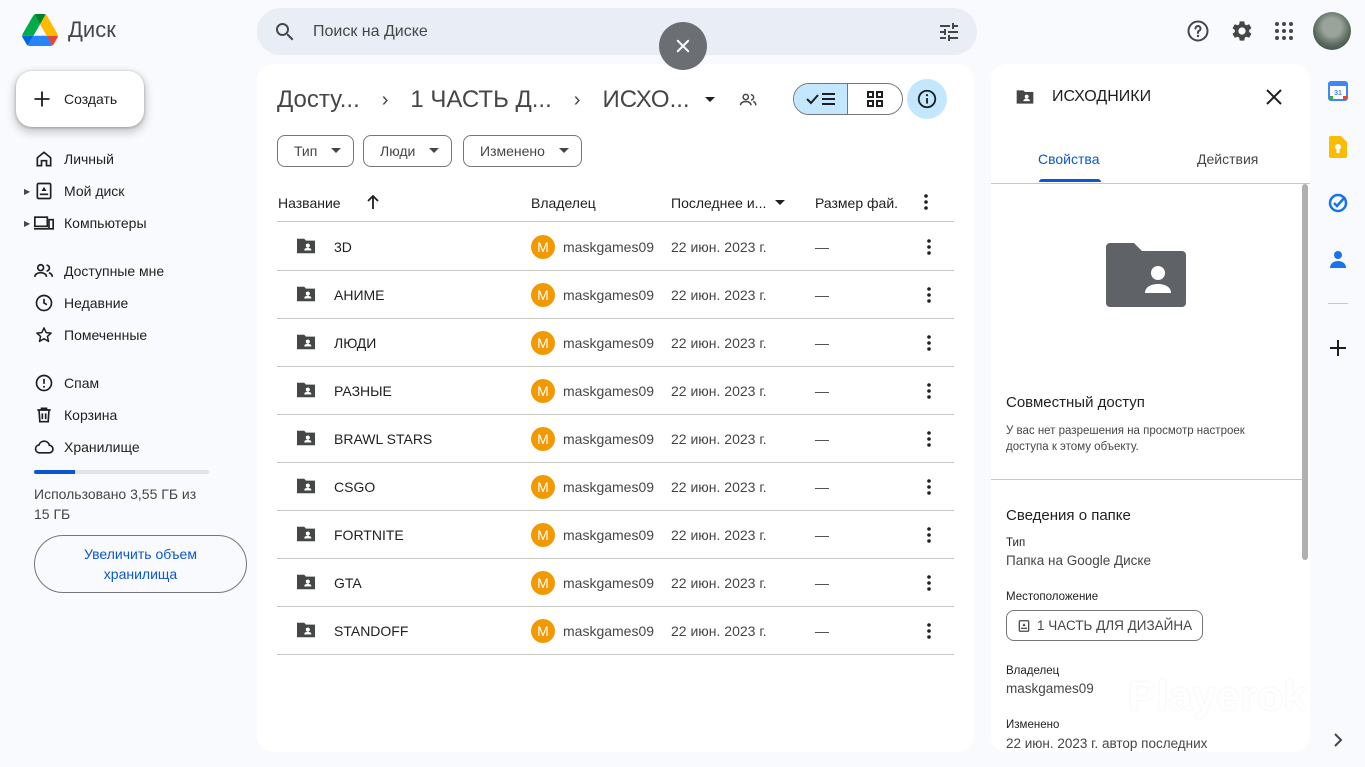  What do you see at coordinates (359, 295) in the screenshot?
I see `file-name: АНИМЕ` at bounding box center [359, 295].